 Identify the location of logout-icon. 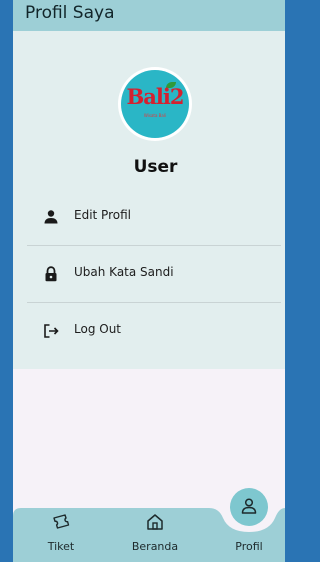
(51, 331).